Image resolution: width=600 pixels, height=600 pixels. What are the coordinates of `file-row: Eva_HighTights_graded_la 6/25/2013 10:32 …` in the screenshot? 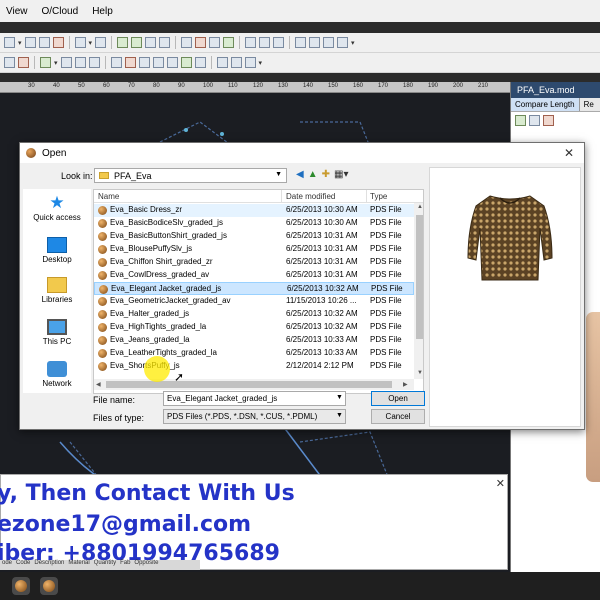 It's located at (254, 327).